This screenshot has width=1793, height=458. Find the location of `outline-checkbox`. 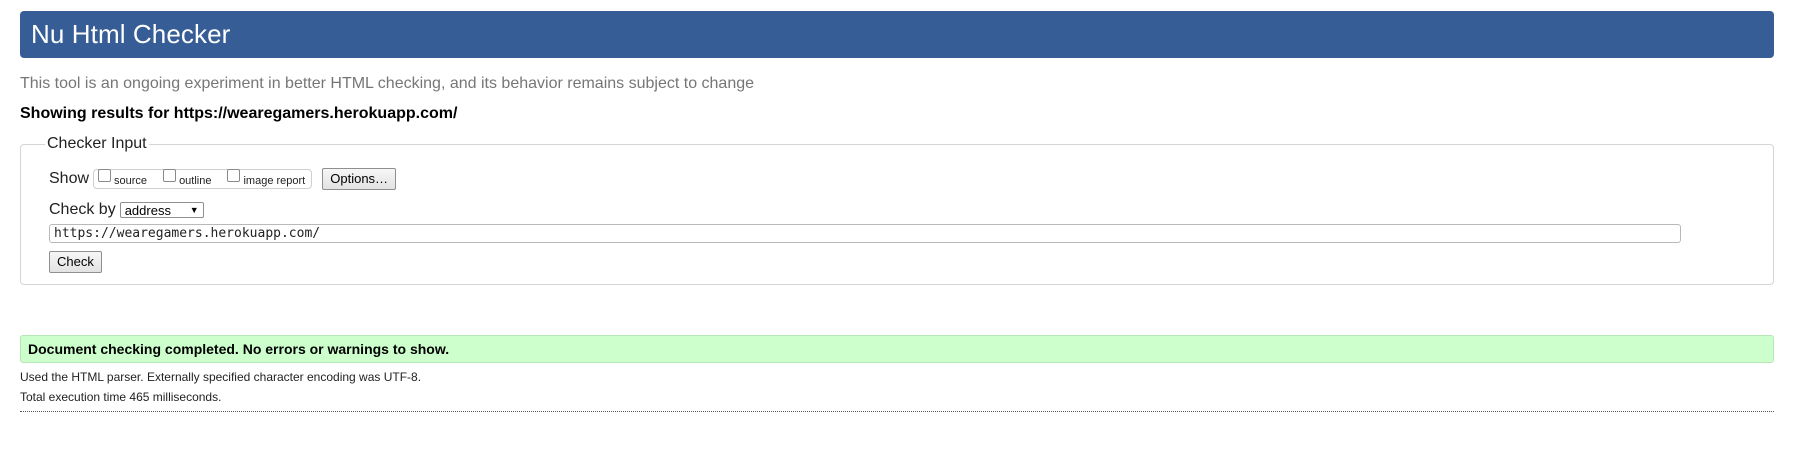

outline-checkbox is located at coordinates (170, 175).